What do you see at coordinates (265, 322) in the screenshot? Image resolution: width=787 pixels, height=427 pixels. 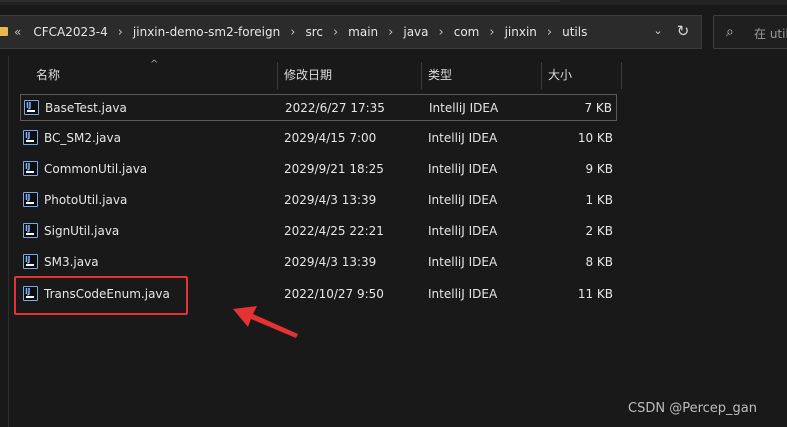 I see `annotation-arrow-icon` at bounding box center [265, 322].